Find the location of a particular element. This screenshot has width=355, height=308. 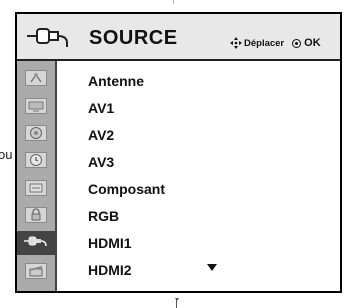

stray-arrow-bottom is located at coordinates (177, 303).